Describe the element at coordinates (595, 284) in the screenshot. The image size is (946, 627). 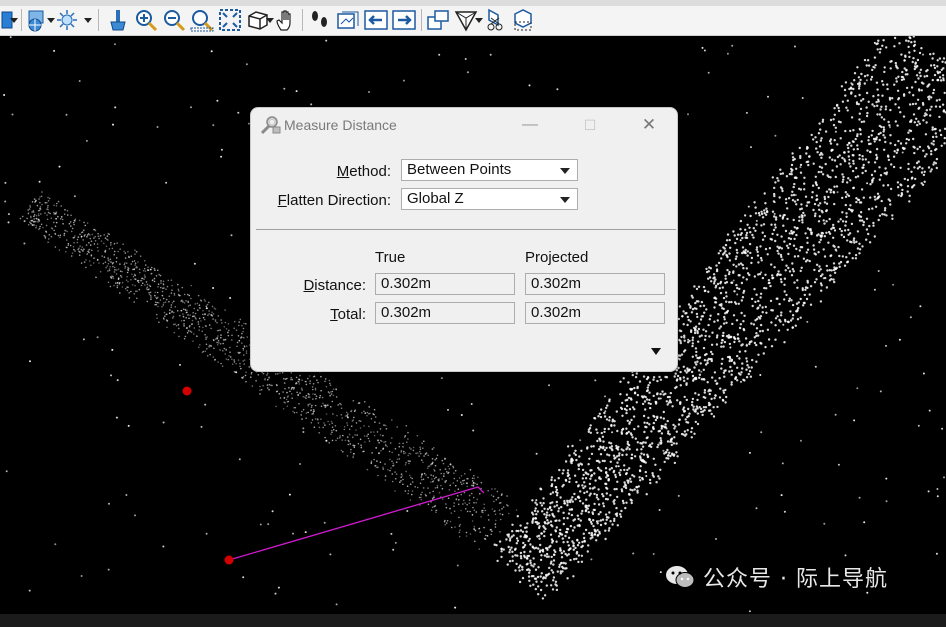
I see `distance-projected-field: 0.302m` at that location.